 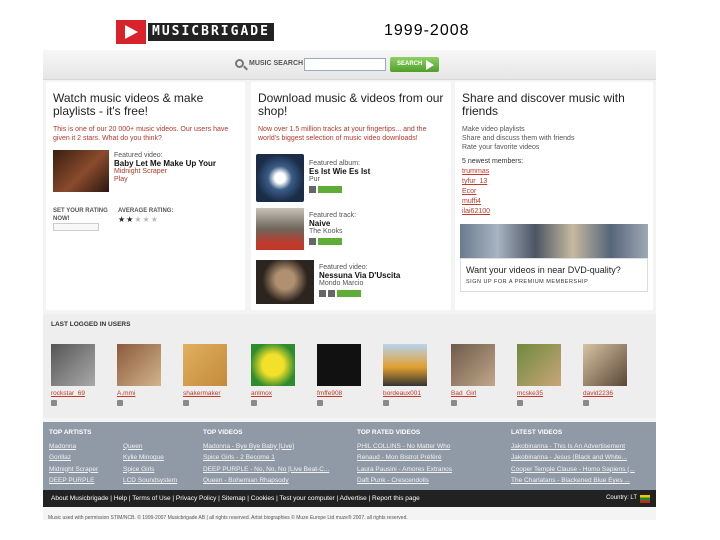 What do you see at coordinates (473, 393) in the screenshot?
I see `user-name: Bad_Girl` at bounding box center [473, 393].